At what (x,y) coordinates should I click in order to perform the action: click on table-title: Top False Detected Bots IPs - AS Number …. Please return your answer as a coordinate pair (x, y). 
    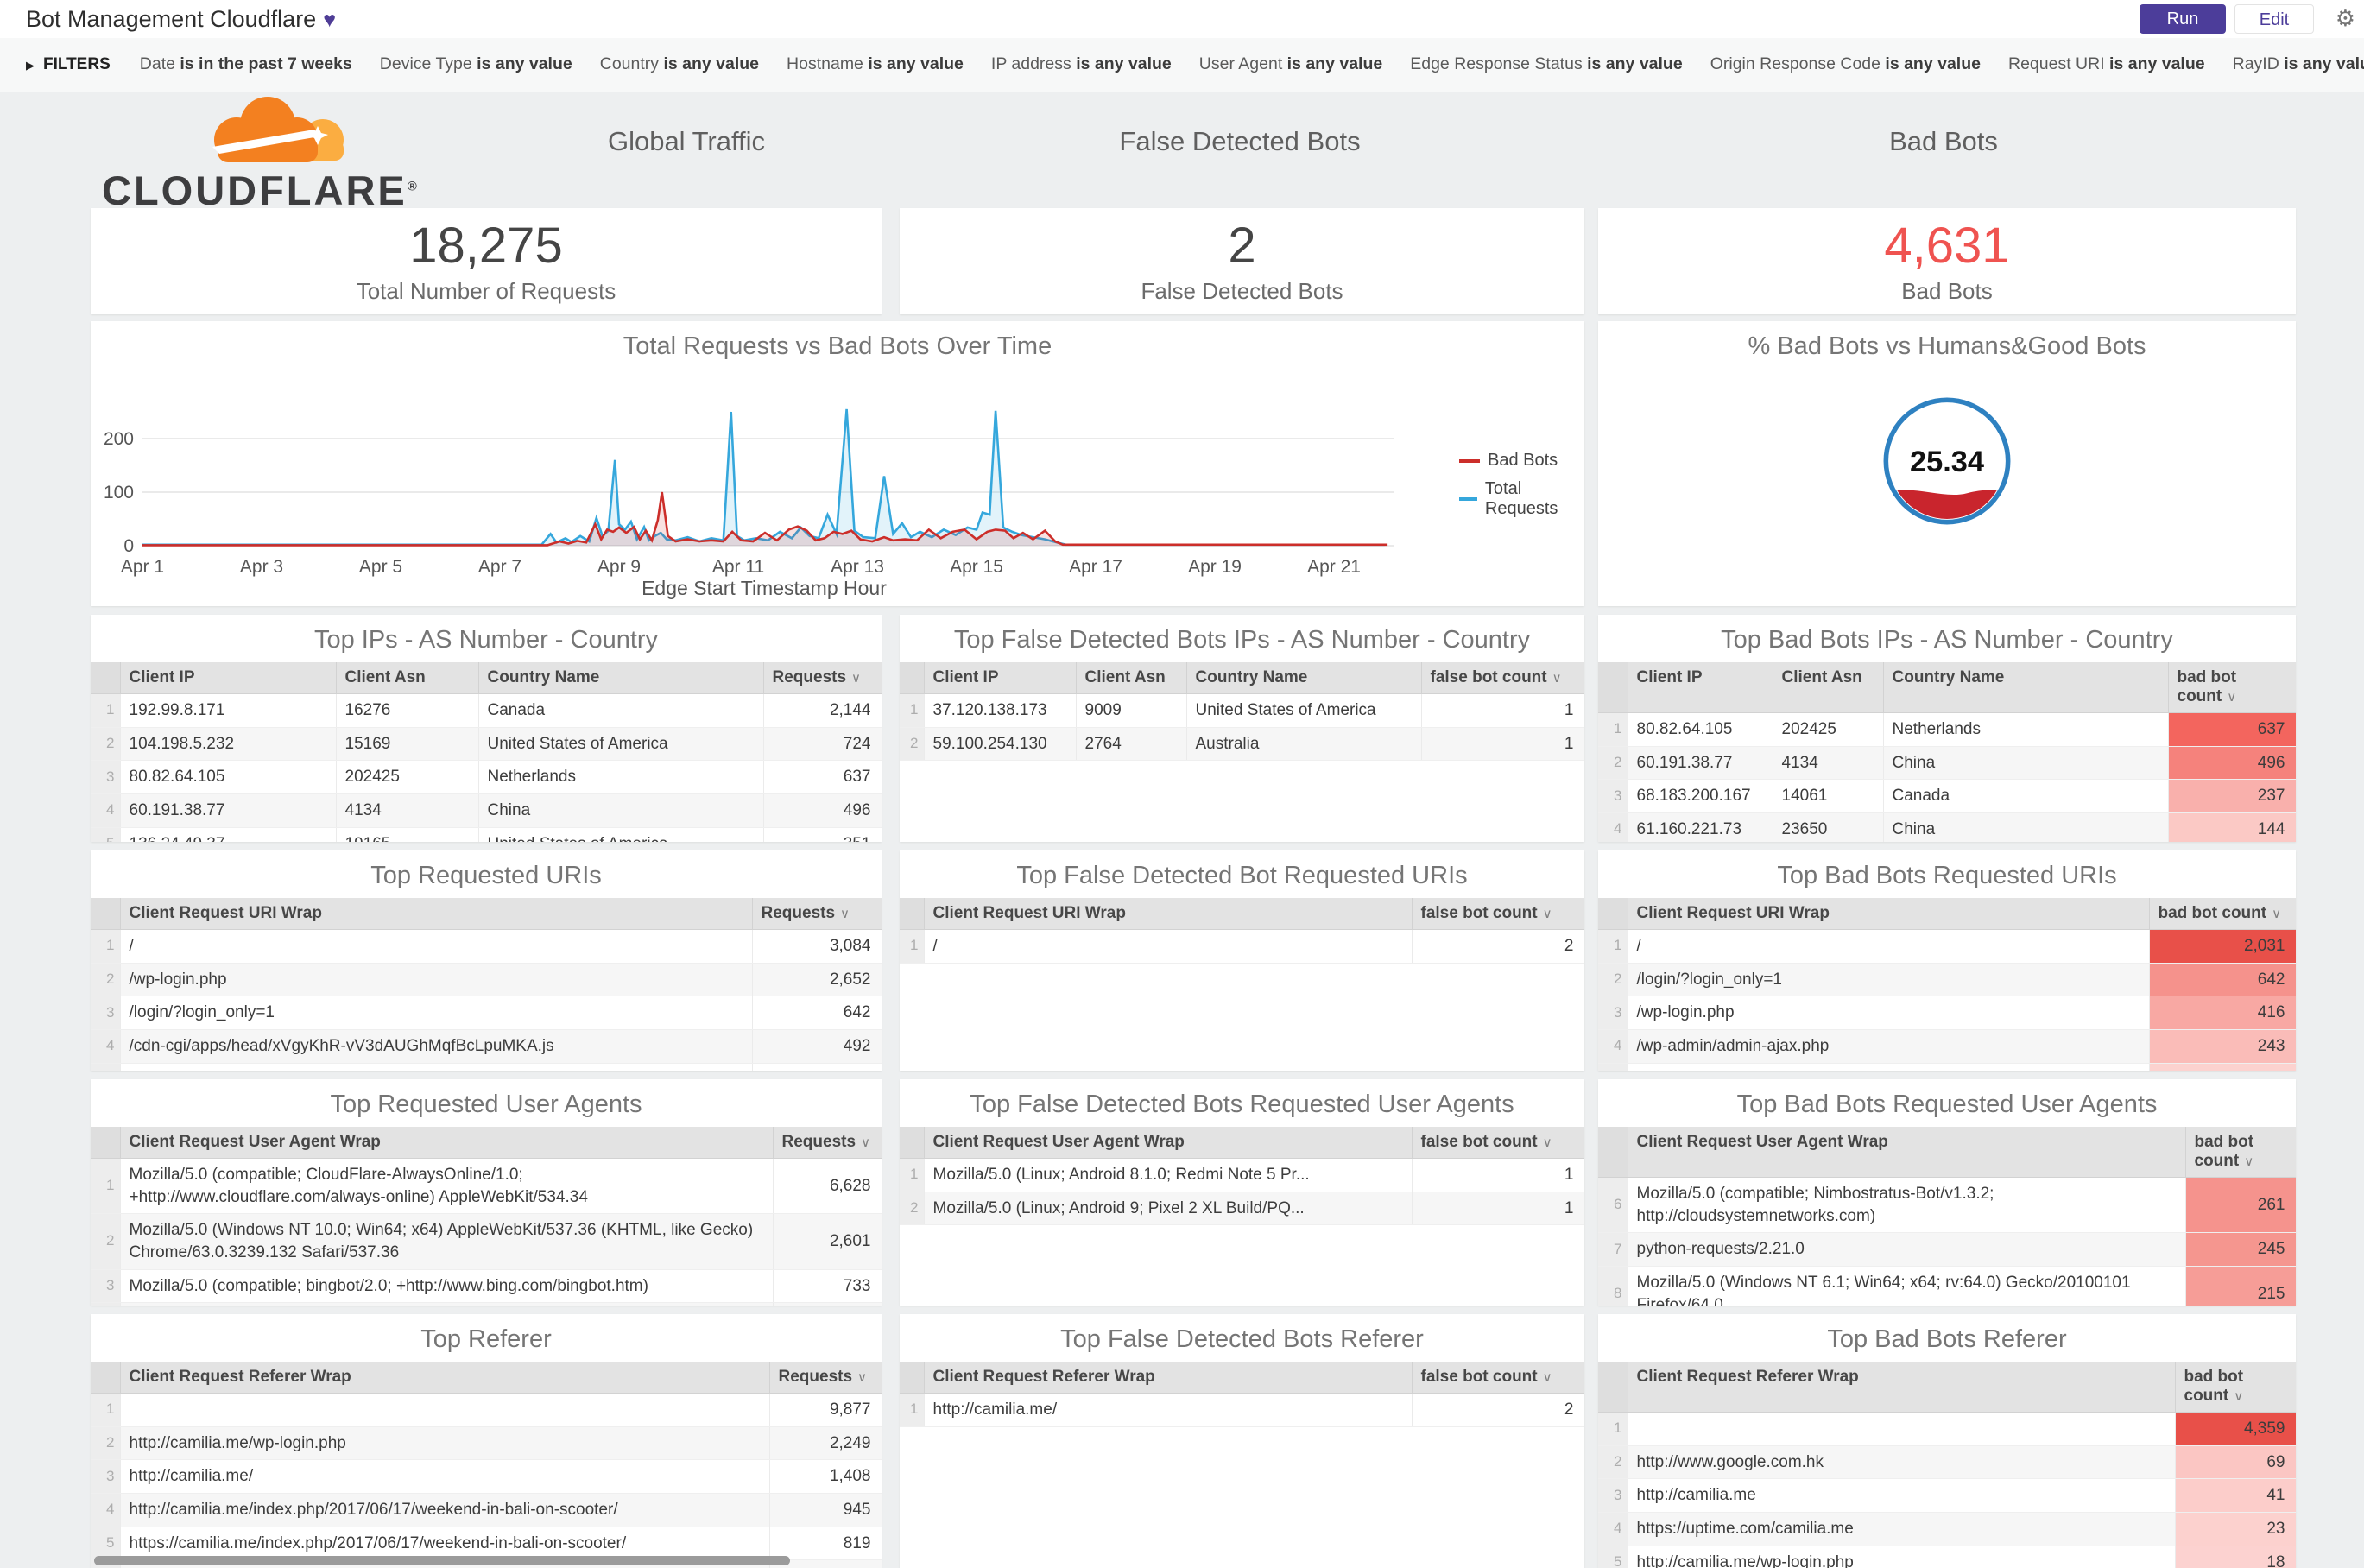
    Looking at the image, I should click on (1242, 640).